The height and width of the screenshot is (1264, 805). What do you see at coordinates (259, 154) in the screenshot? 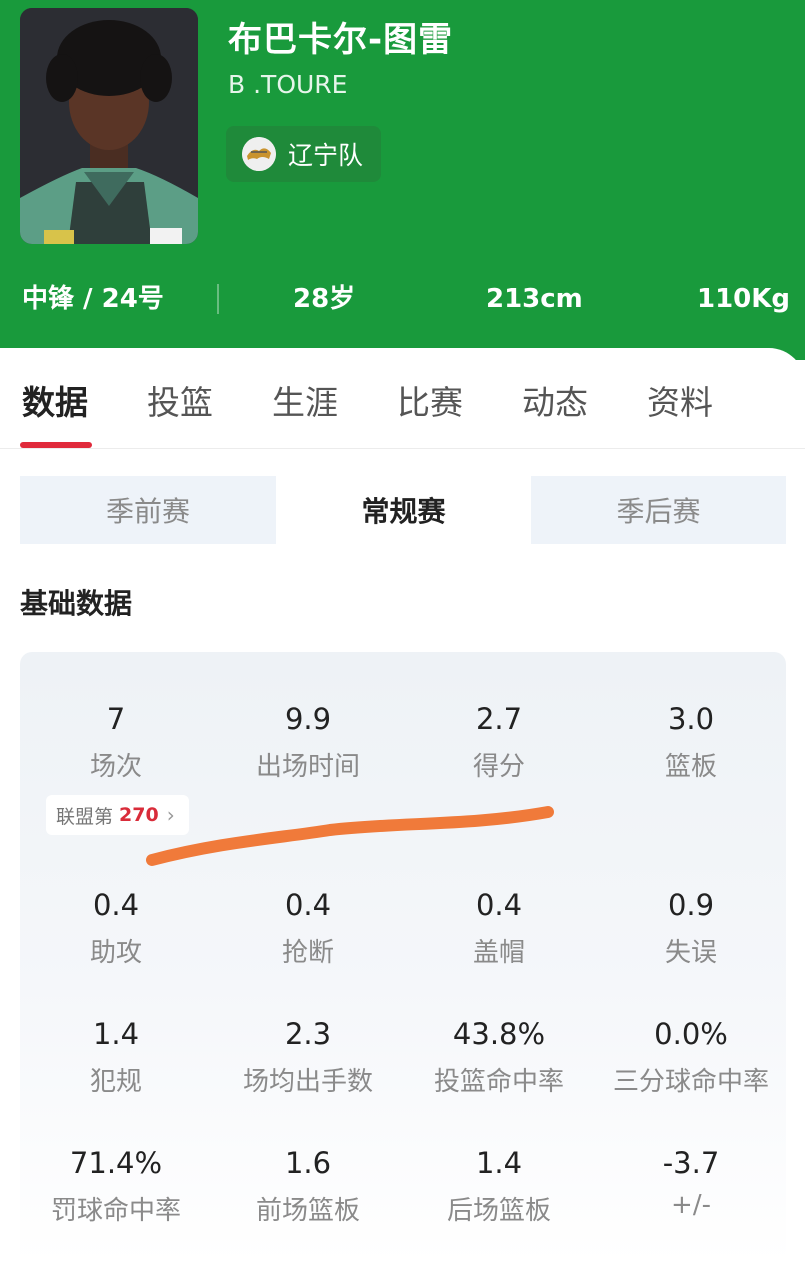
I see `team-logo-icon` at bounding box center [259, 154].